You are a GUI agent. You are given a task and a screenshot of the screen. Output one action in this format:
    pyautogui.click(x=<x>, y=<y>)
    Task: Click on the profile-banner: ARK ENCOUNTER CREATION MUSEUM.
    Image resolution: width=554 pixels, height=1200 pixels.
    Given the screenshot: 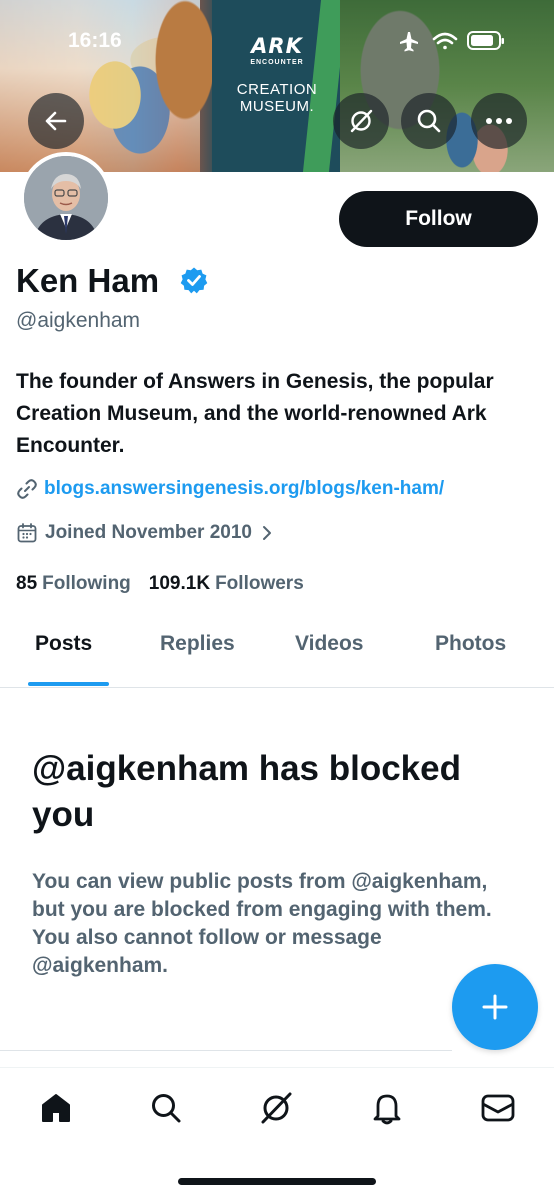 What is the action you would take?
    pyautogui.click(x=277, y=86)
    